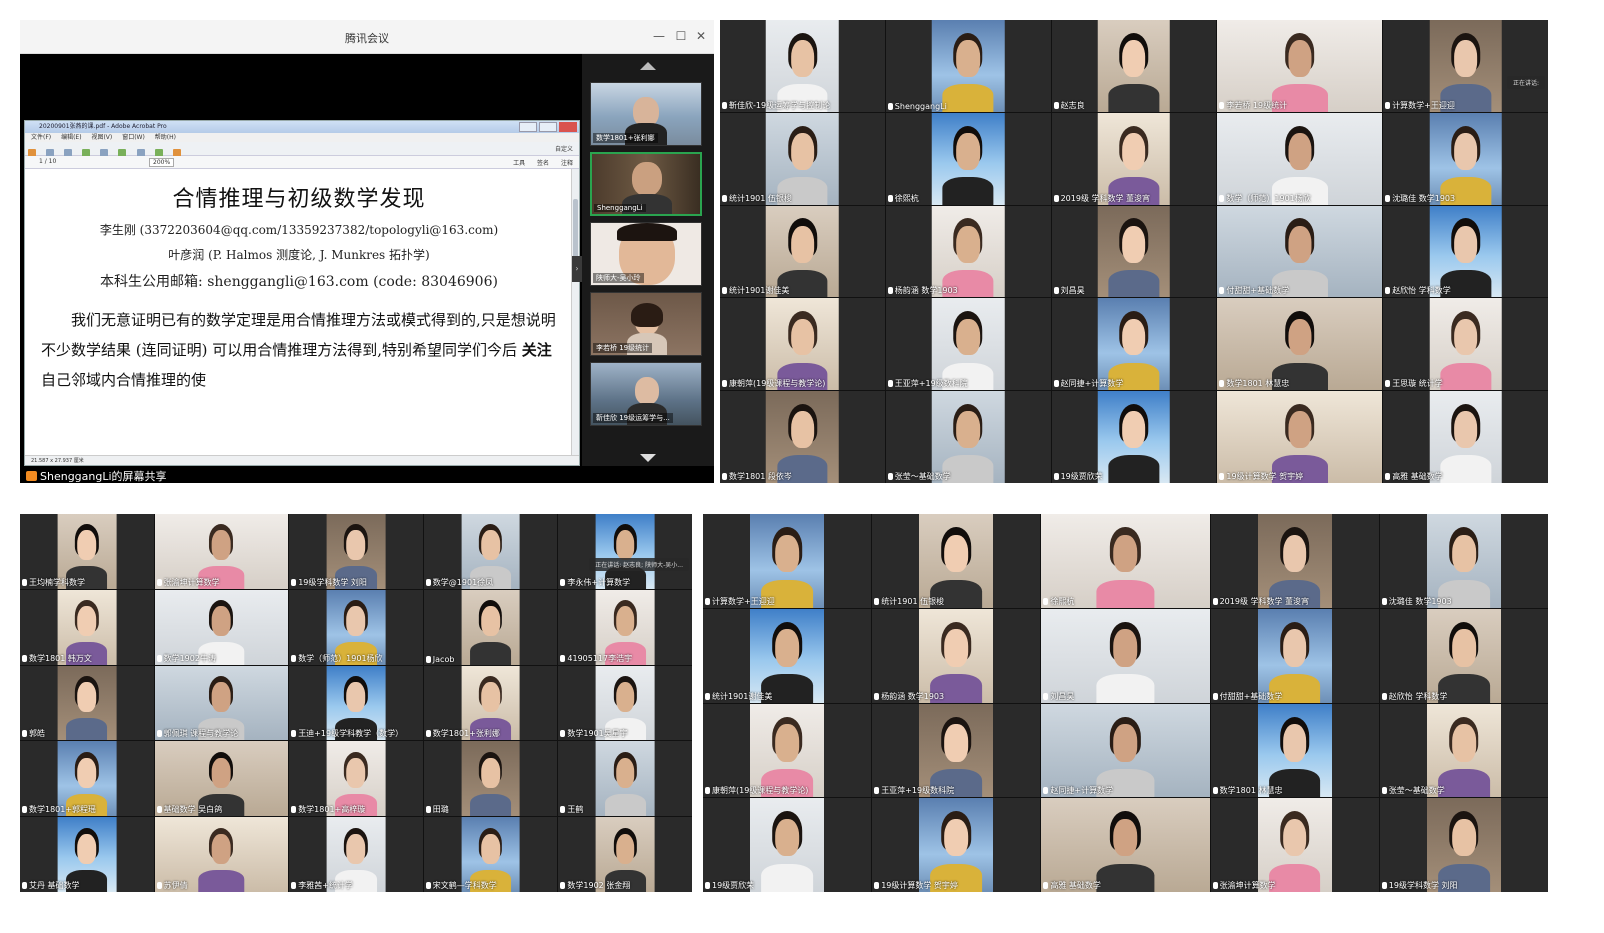 The image size is (1604, 933). Describe the element at coordinates (133, 137) in the screenshot. I see `menu-window: 窗口(W)` at that location.